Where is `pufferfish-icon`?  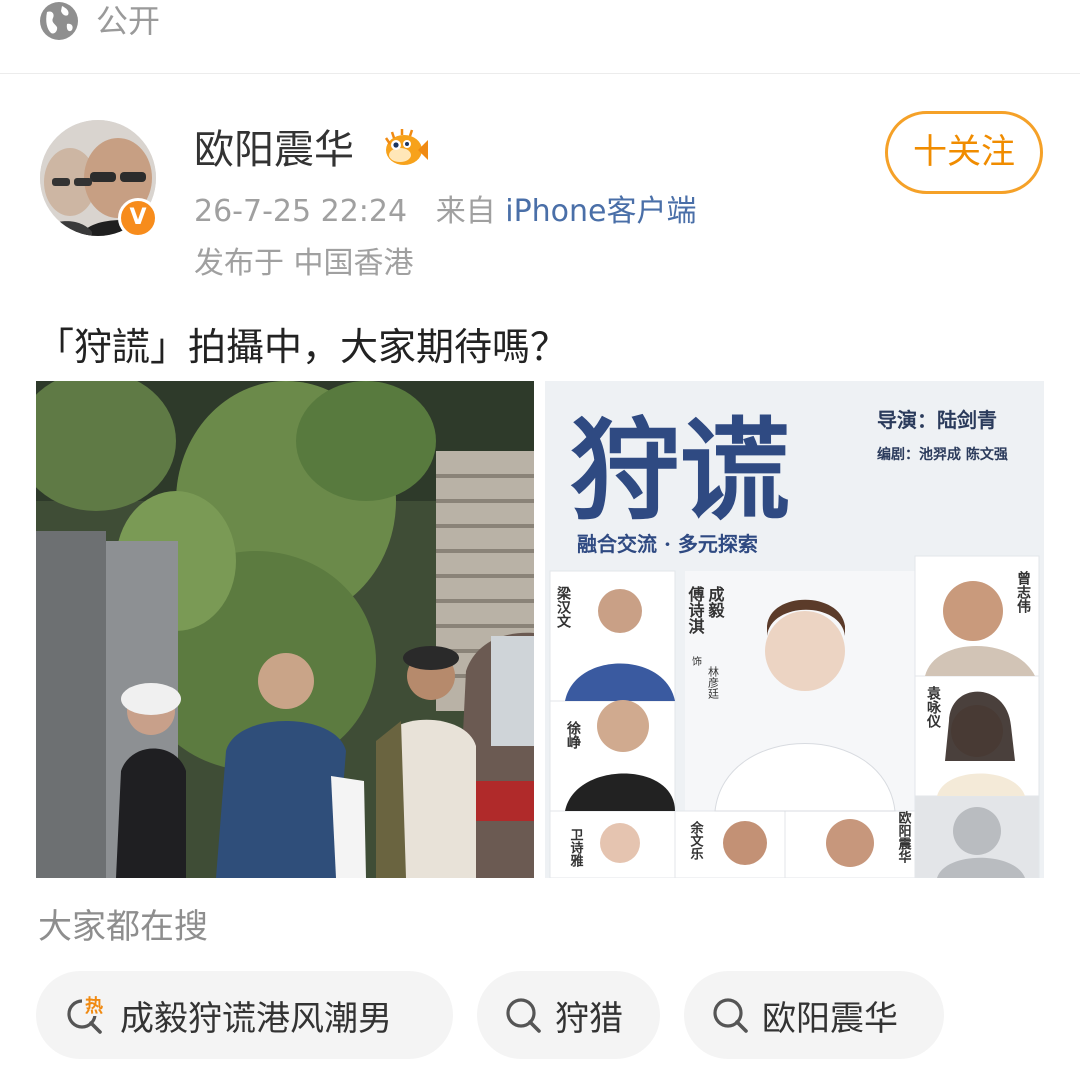
pufferfish-icon is located at coordinates (406, 147).